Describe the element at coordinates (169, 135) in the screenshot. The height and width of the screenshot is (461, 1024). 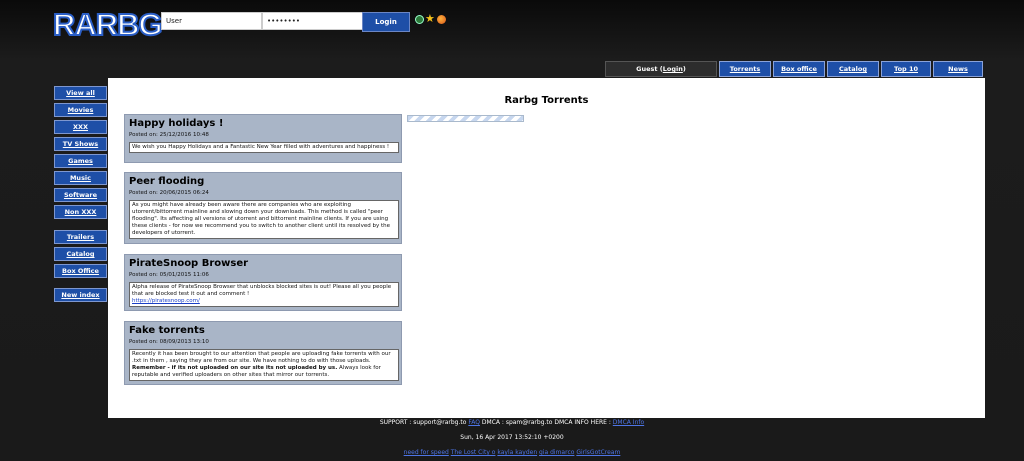
I see `news-date: Posted on: 25/12/2016 10:48` at that location.